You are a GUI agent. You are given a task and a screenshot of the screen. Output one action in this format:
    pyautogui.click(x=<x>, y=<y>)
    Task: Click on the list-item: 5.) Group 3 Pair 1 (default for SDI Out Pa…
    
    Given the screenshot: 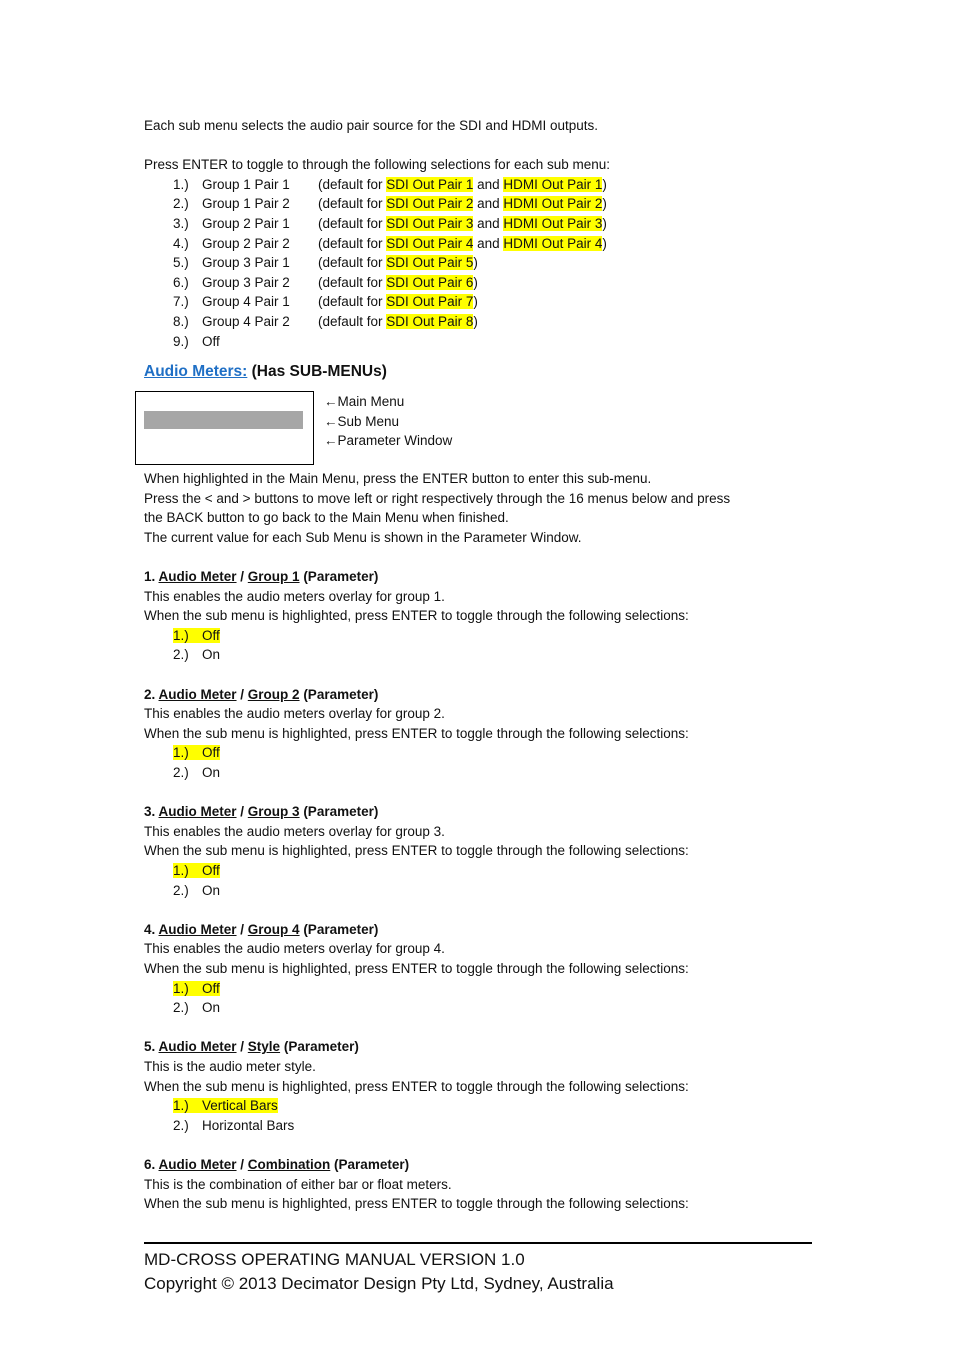 What is the action you would take?
    pyautogui.click(x=478, y=263)
    